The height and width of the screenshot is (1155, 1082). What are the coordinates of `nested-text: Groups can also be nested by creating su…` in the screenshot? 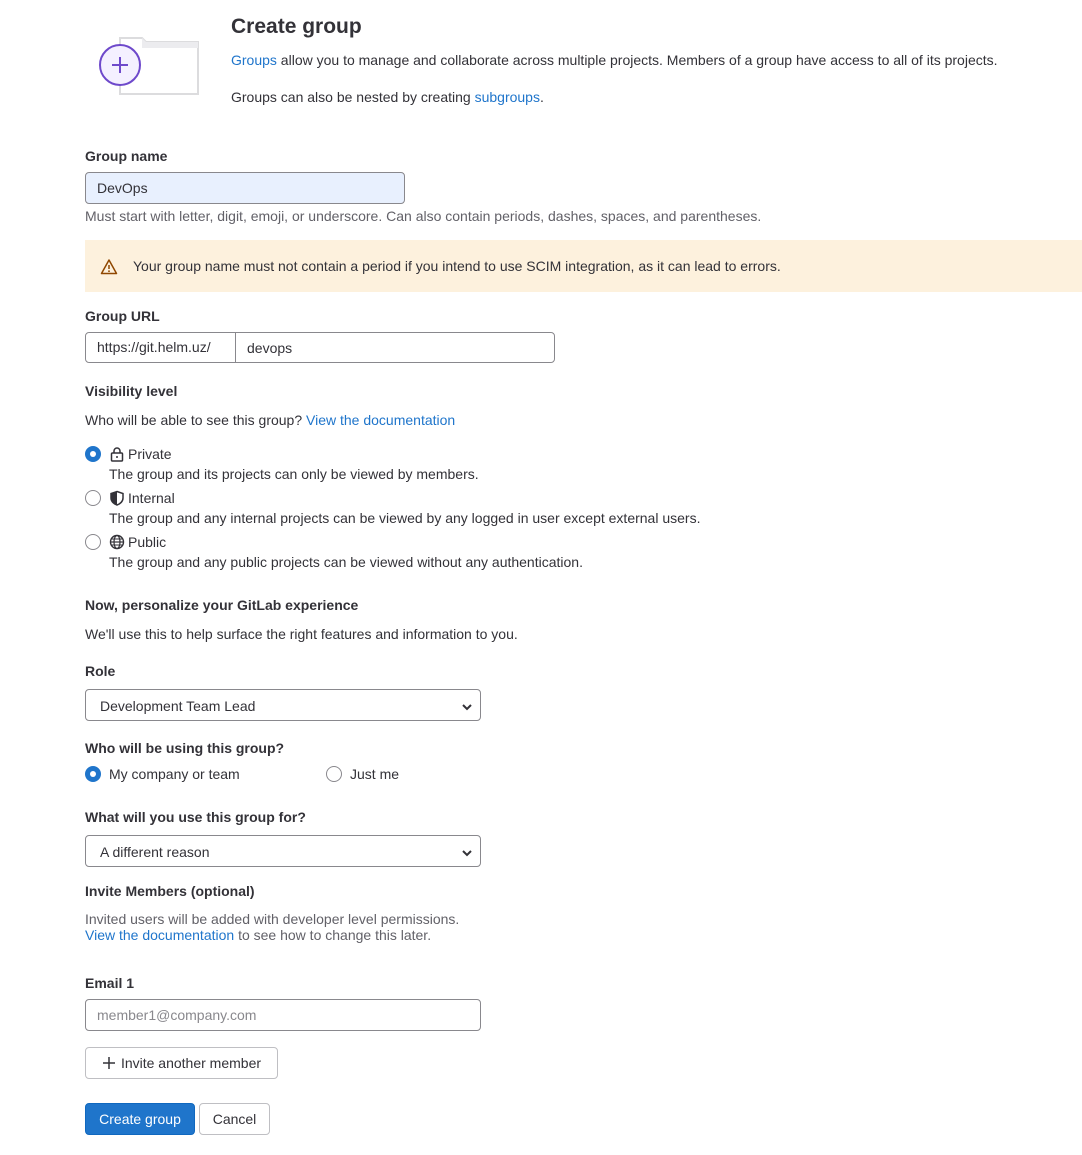 It's located at (387, 97).